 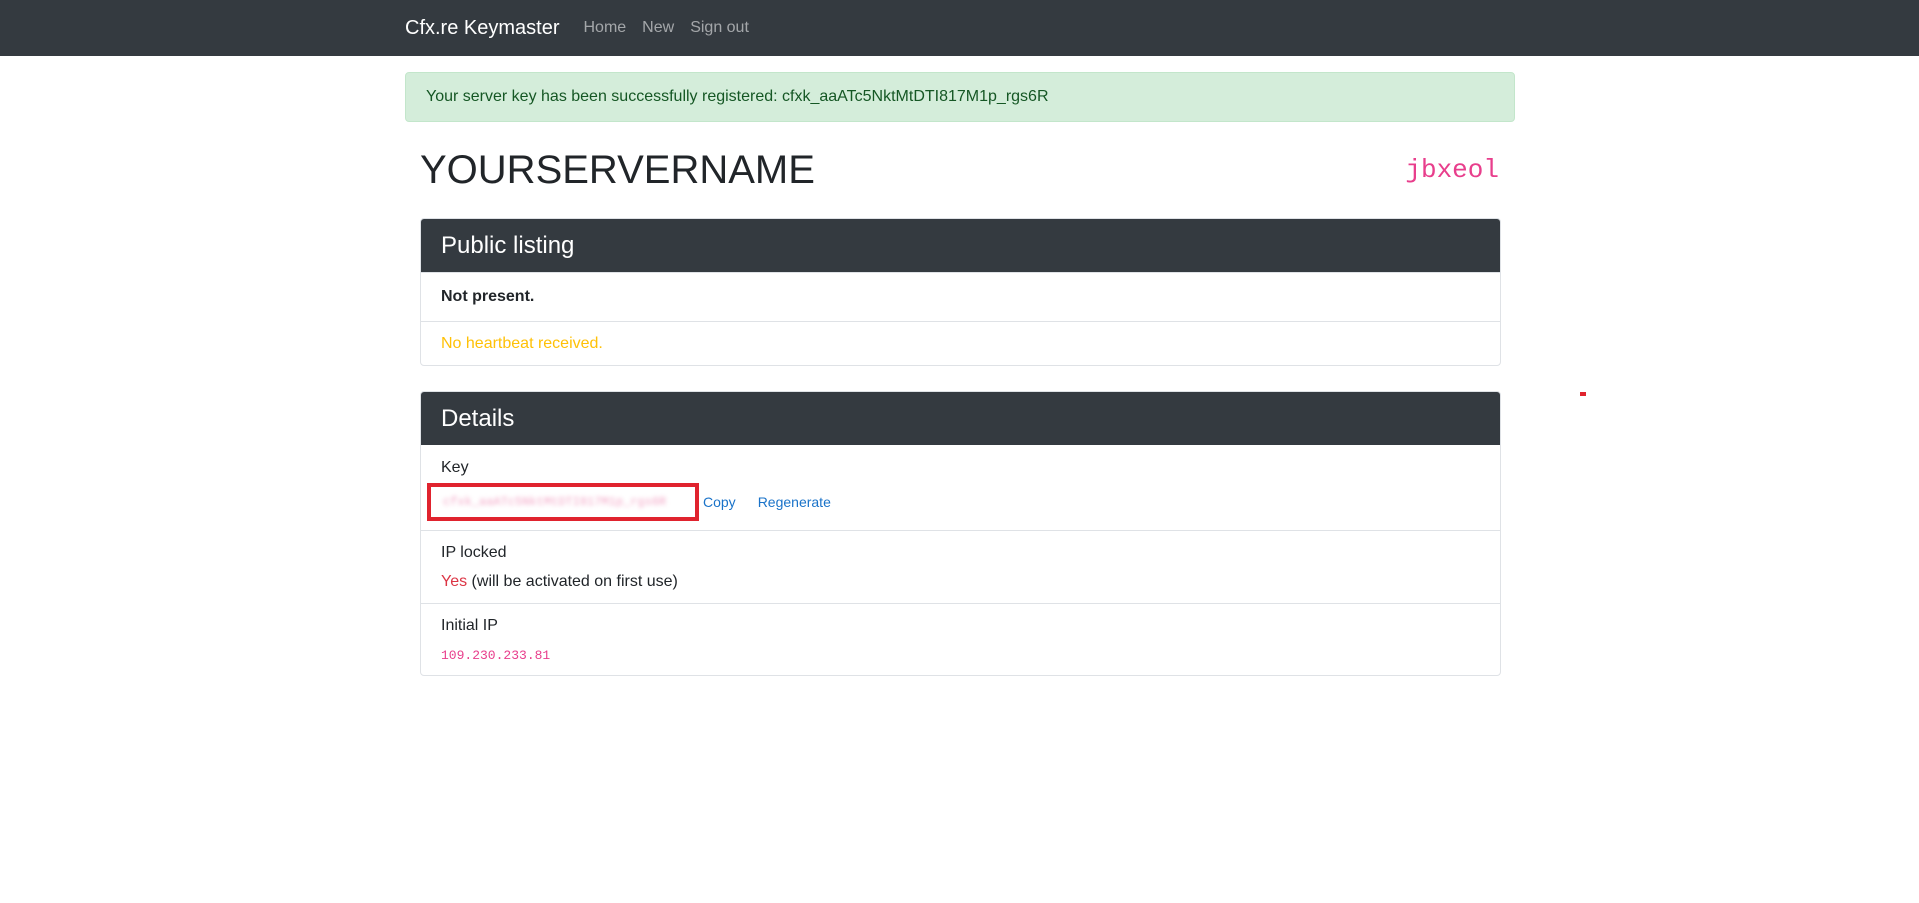 What do you see at coordinates (482, 28) in the screenshot?
I see `brand-link: Cfx.re Keymaster` at bounding box center [482, 28].